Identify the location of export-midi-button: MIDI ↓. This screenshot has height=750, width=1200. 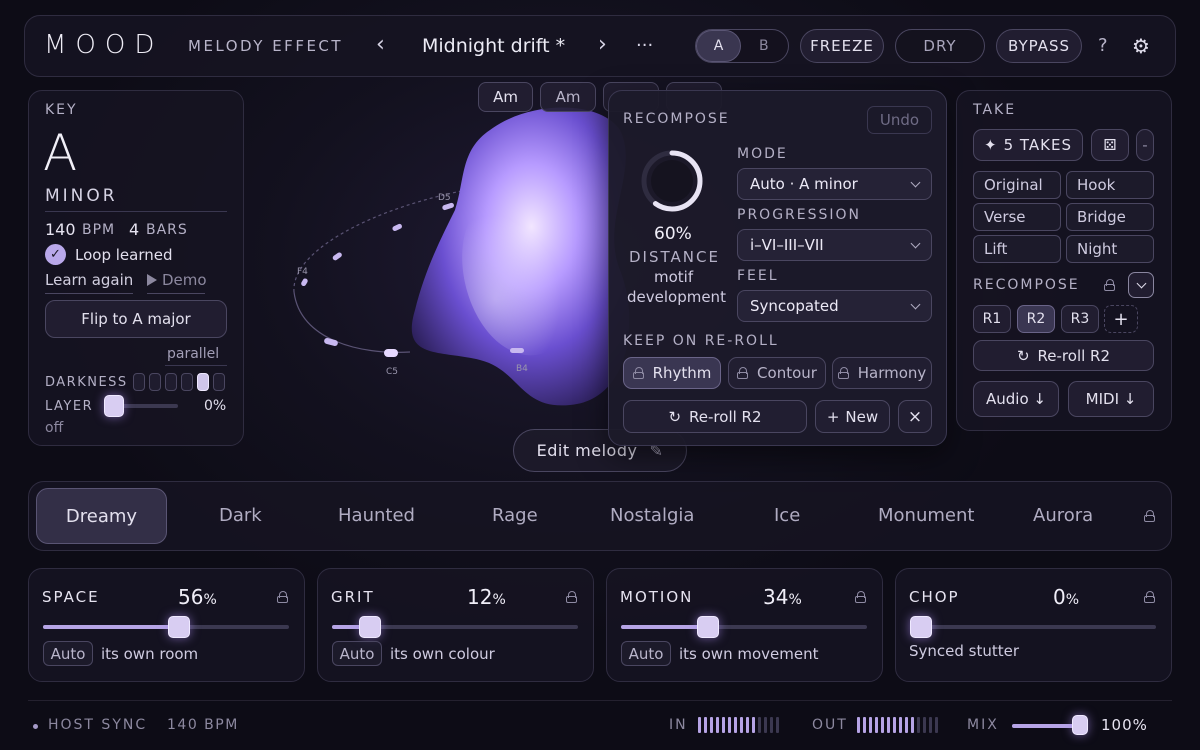
(1111, 399).